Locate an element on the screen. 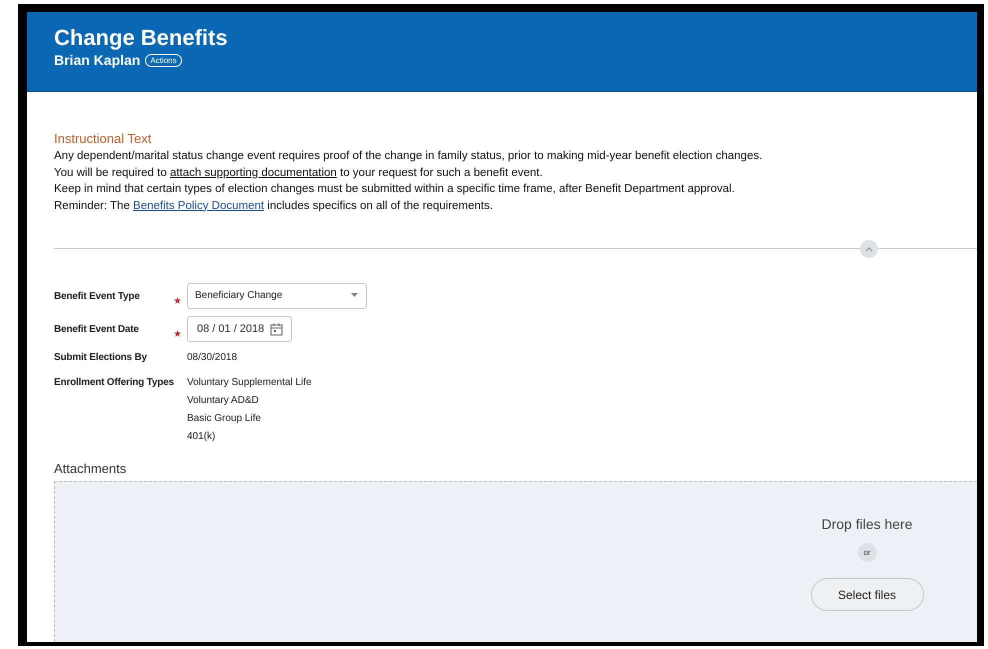 The image size is (988, 649). or-label: or is located at coordinates (867, 552).